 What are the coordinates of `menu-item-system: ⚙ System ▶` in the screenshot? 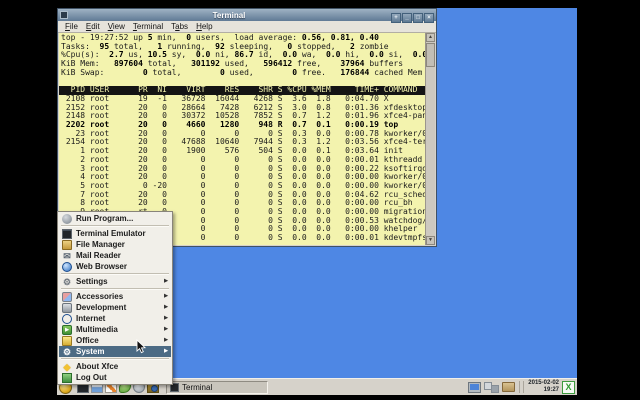 It's located at (115, 351).